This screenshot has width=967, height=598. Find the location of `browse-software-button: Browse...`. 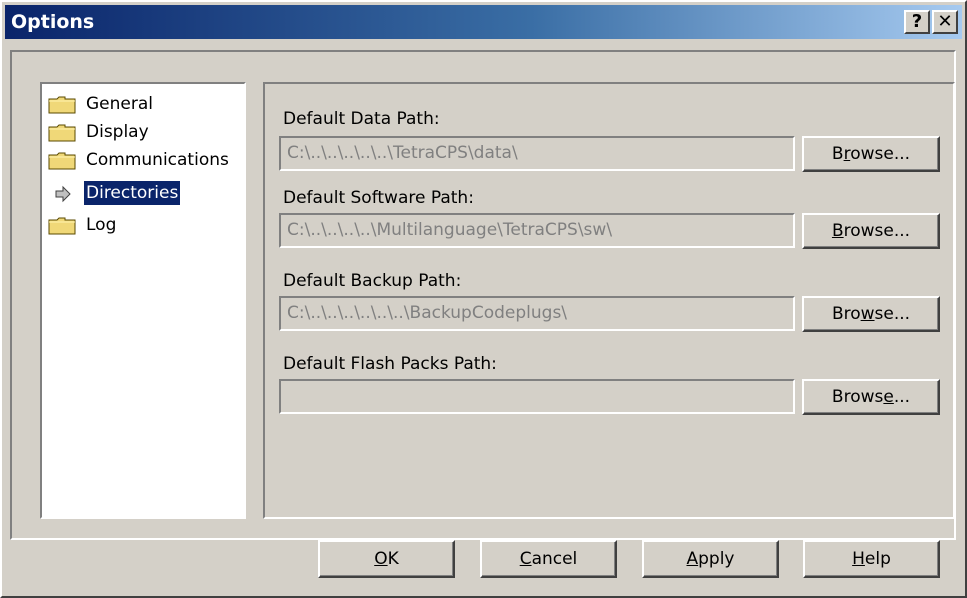

browse-software-button: Browse... is located at coordinates (871, 231).